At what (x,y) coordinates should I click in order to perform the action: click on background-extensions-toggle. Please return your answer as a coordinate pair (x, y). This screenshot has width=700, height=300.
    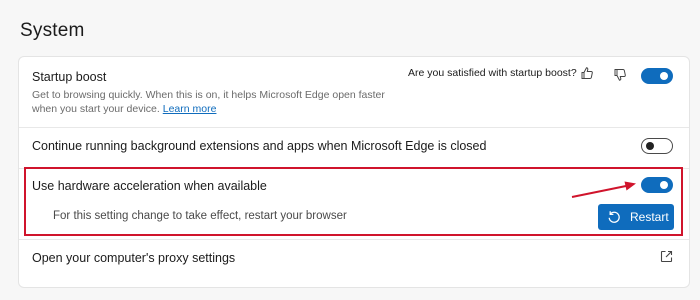
    Looking at the image, I should click on (657, 146).